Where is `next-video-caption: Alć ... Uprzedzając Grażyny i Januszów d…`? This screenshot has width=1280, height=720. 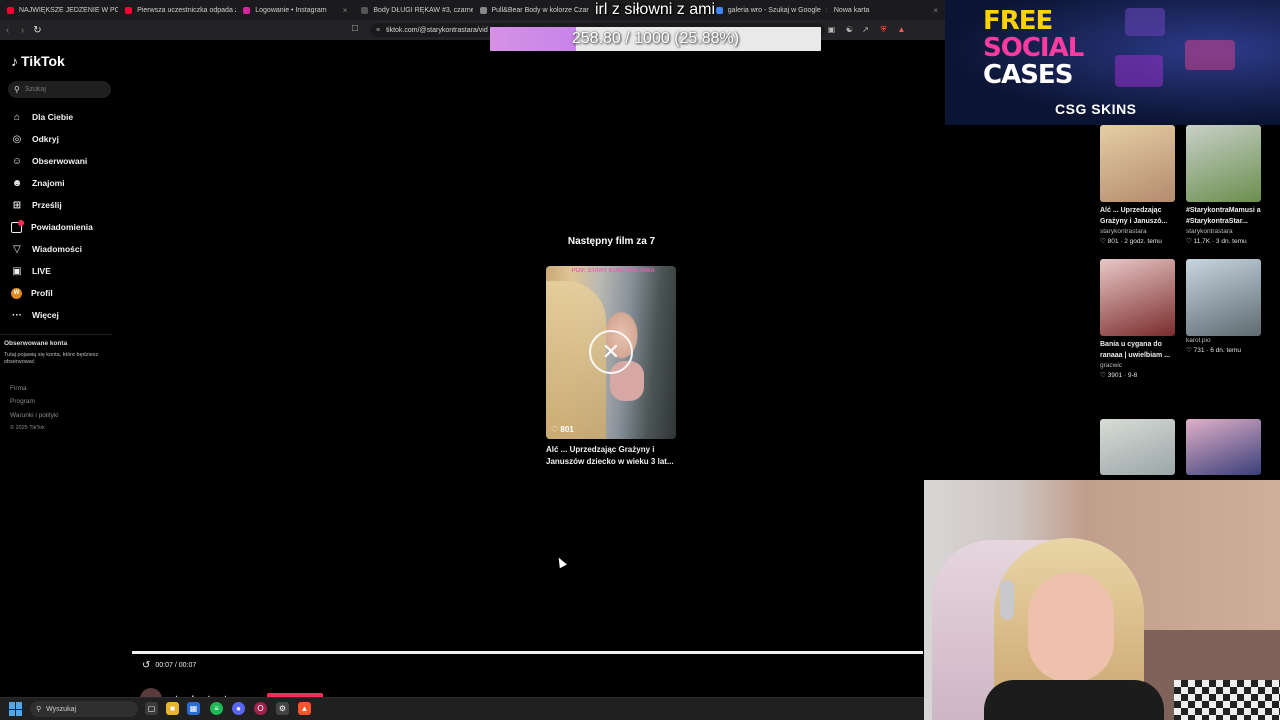
next-video-caption: Alć ... Uprzedzając Grażyny i Januszów d… is located at coordinates (613, 456).